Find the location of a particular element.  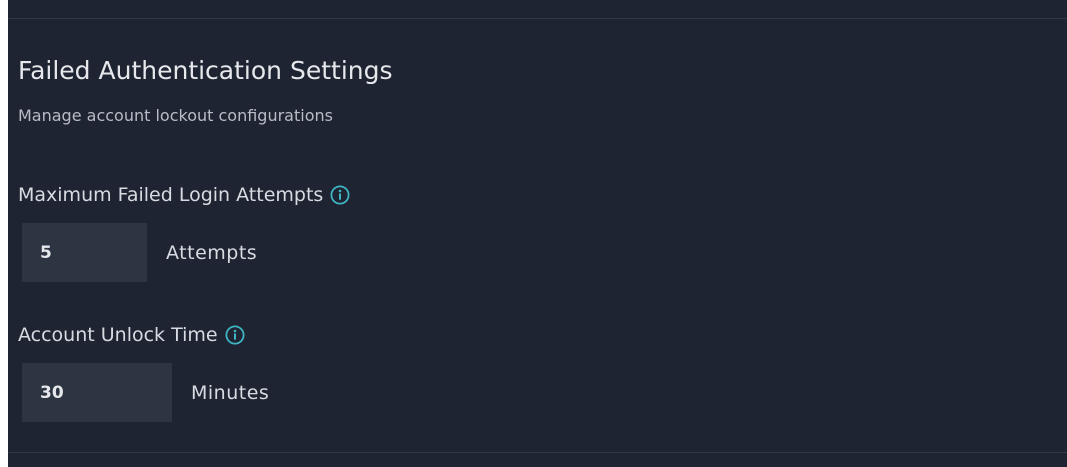

bottom-divider is located at coordinates (537, 452).